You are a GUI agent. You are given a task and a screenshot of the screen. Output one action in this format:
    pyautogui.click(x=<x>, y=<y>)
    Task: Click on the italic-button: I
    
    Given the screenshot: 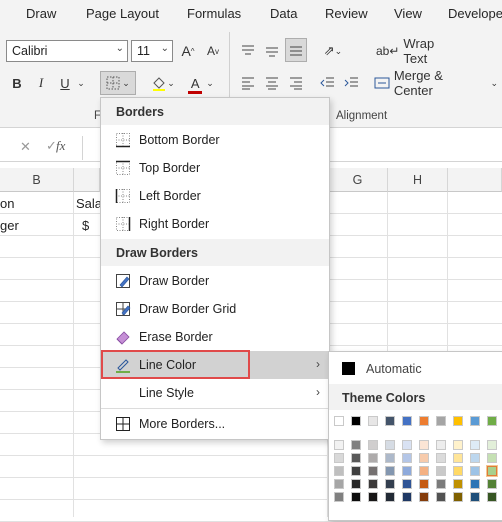 What is the action you would take?
    pyautogui.click(x=41, y=83)
    